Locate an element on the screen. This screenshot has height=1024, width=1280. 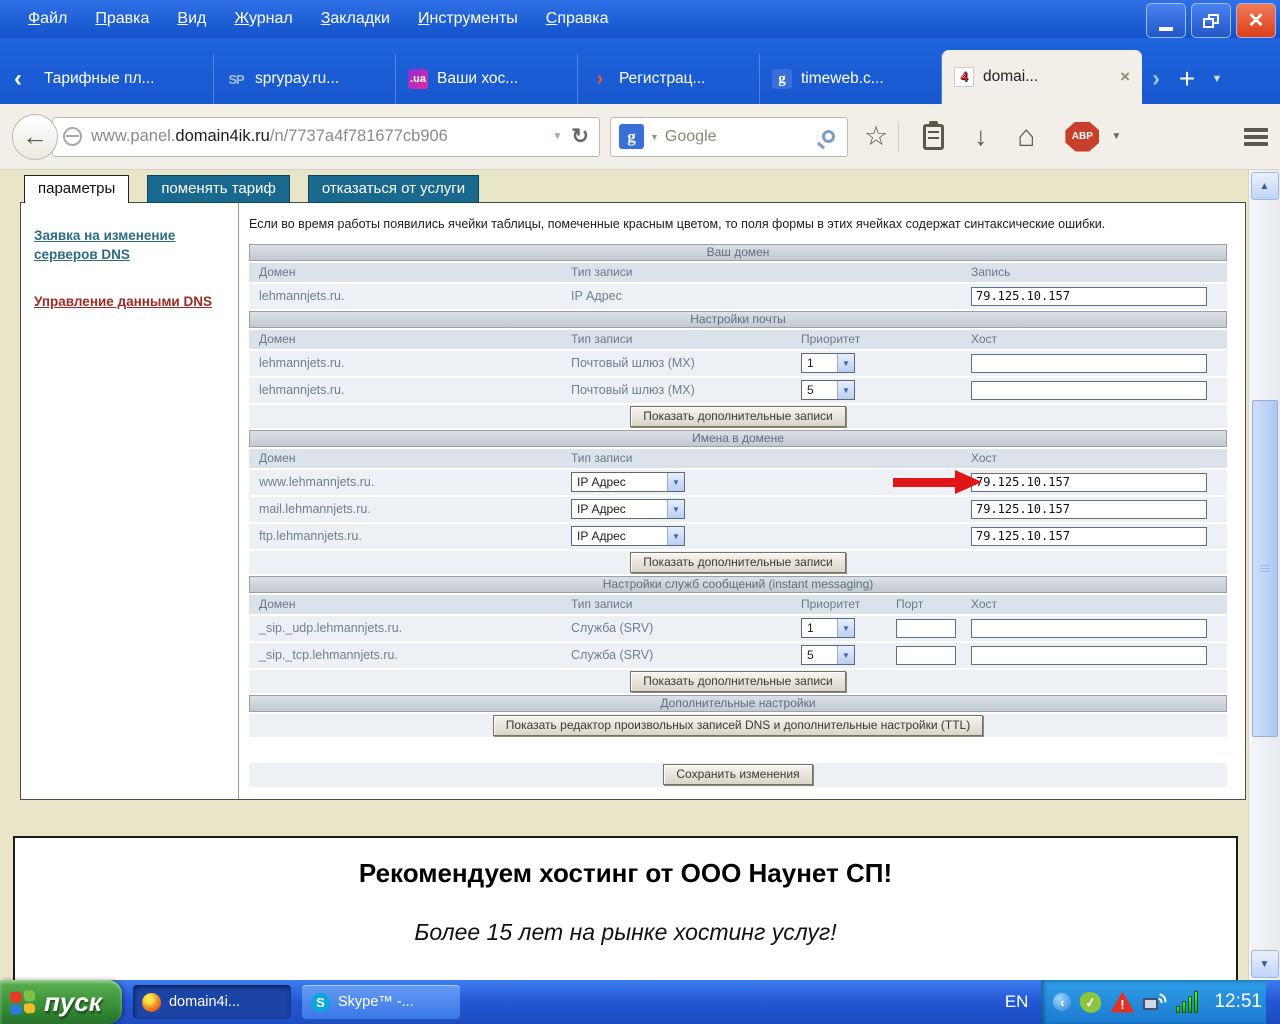
sprypay-favicon-icon: SP is located at coordinates (236, 79).